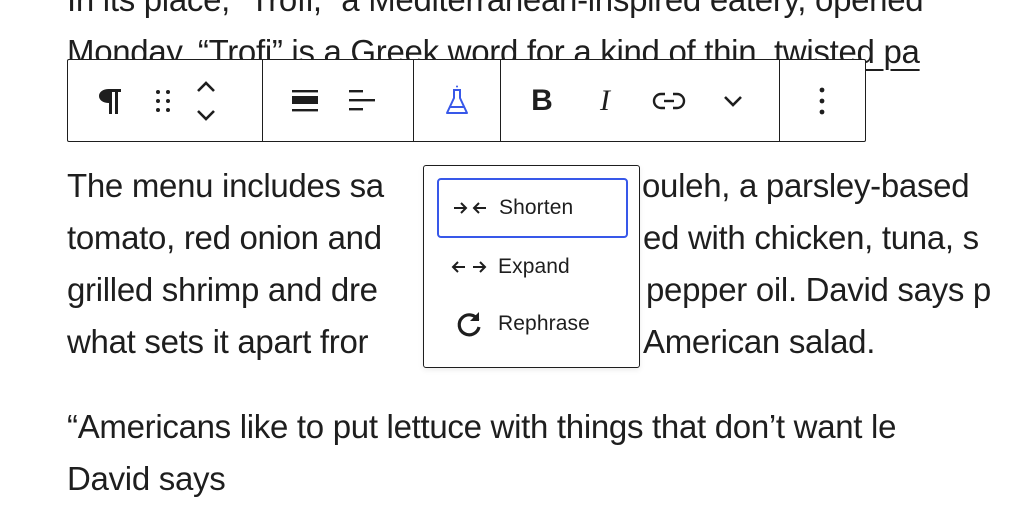 This screenshot has height=505, width=1024. I want to click on toolbar-group-options, so click(822, 100).